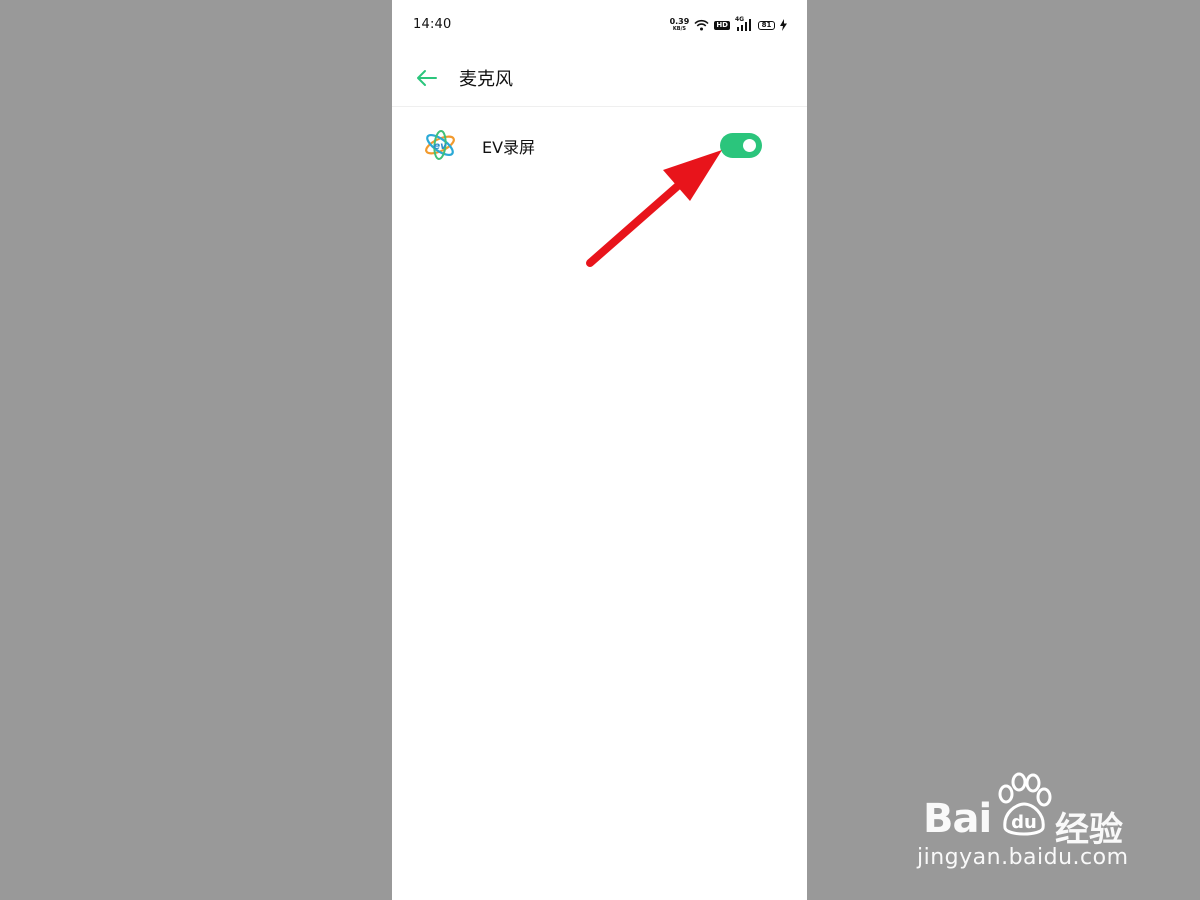 This screenshot has width=1200, height=900. I want to click on network-speed: 0.39 KB/S, so click(680, 25).